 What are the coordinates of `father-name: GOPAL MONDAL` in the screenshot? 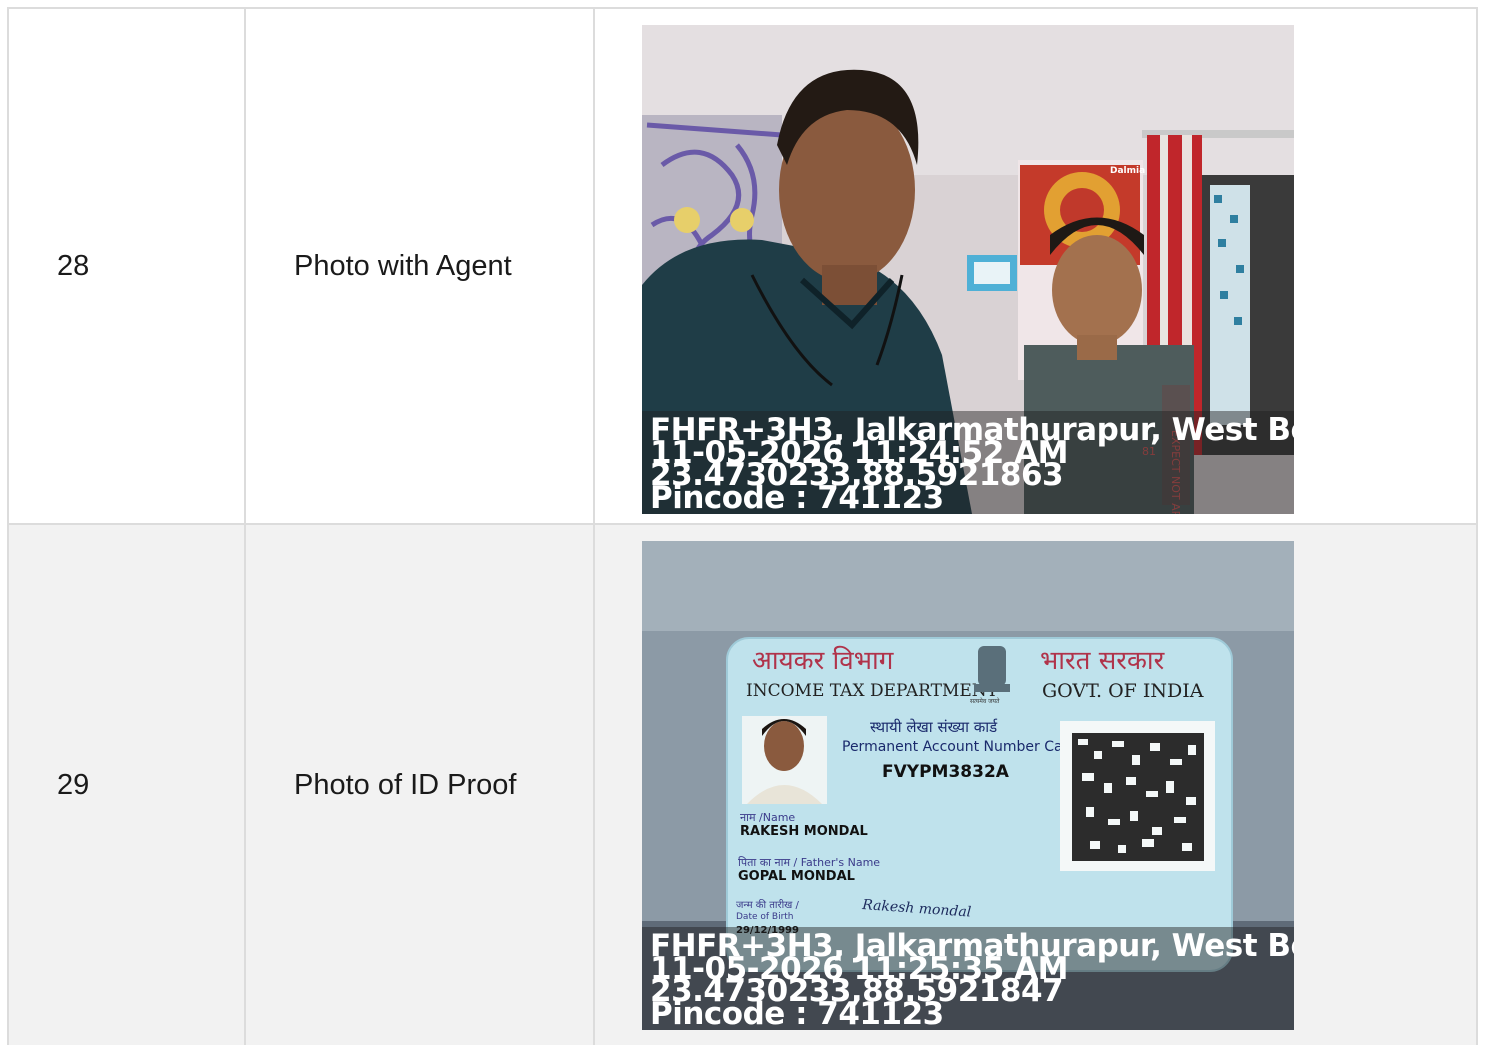 It's located at (796, 876).